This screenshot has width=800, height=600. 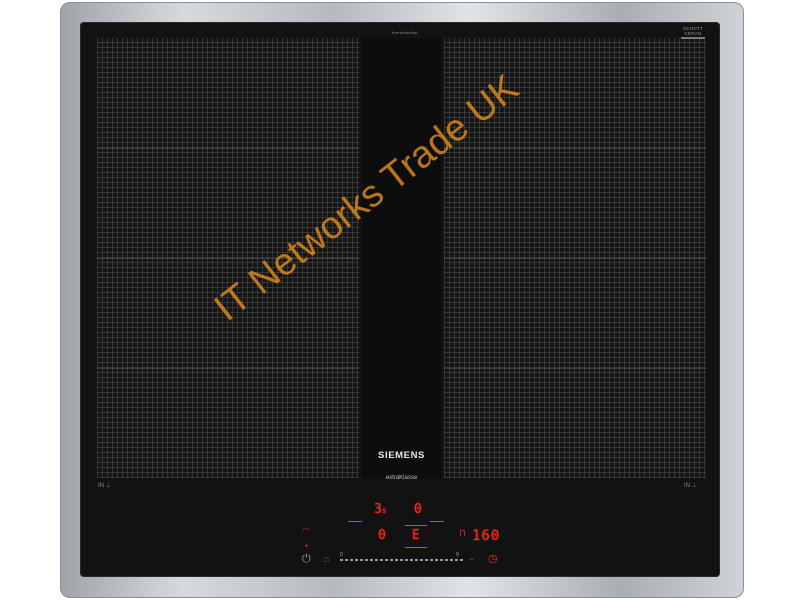 I want to click on glass-type: CERAN, so click(x=693, y=33).